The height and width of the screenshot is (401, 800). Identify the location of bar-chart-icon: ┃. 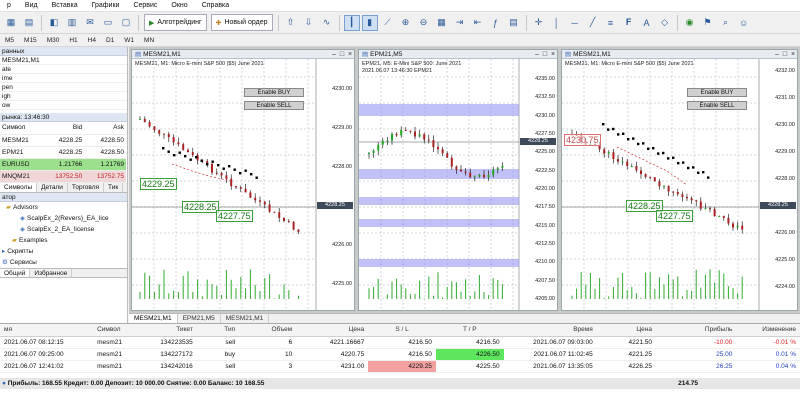
(351, 22).